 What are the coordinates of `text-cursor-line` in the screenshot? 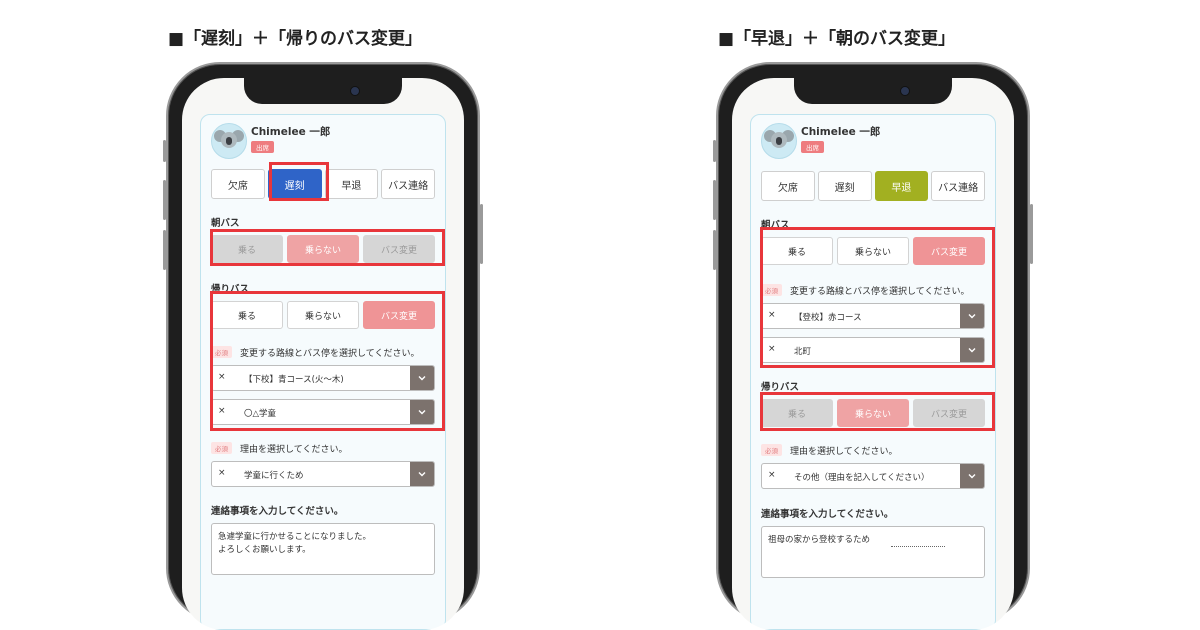 It's located at (918, 546).